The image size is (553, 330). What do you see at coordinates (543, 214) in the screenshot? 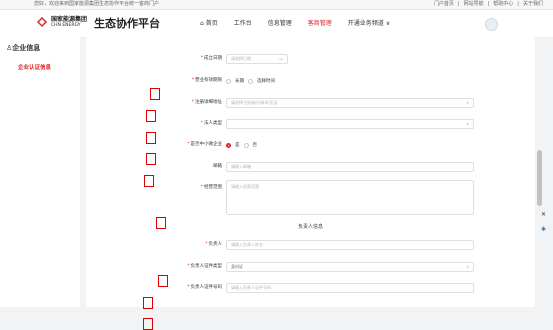
I see `share-icon: ✕` at bounding box center [543, 214].